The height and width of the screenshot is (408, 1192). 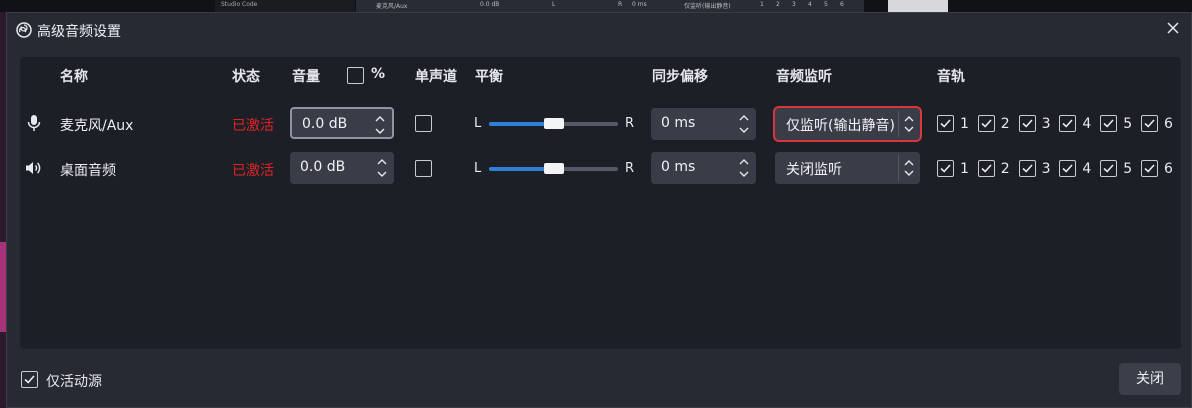 I want to click on background-window, so click(x=918, y=6).